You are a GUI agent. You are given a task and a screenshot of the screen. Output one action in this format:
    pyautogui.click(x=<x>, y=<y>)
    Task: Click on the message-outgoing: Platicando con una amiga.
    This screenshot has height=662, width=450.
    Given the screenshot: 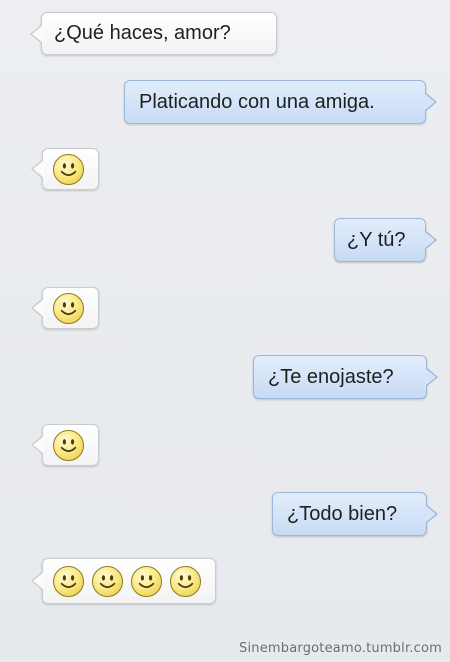 What is the action you would take?
    pyautogui.click(x=280, y=102)
    